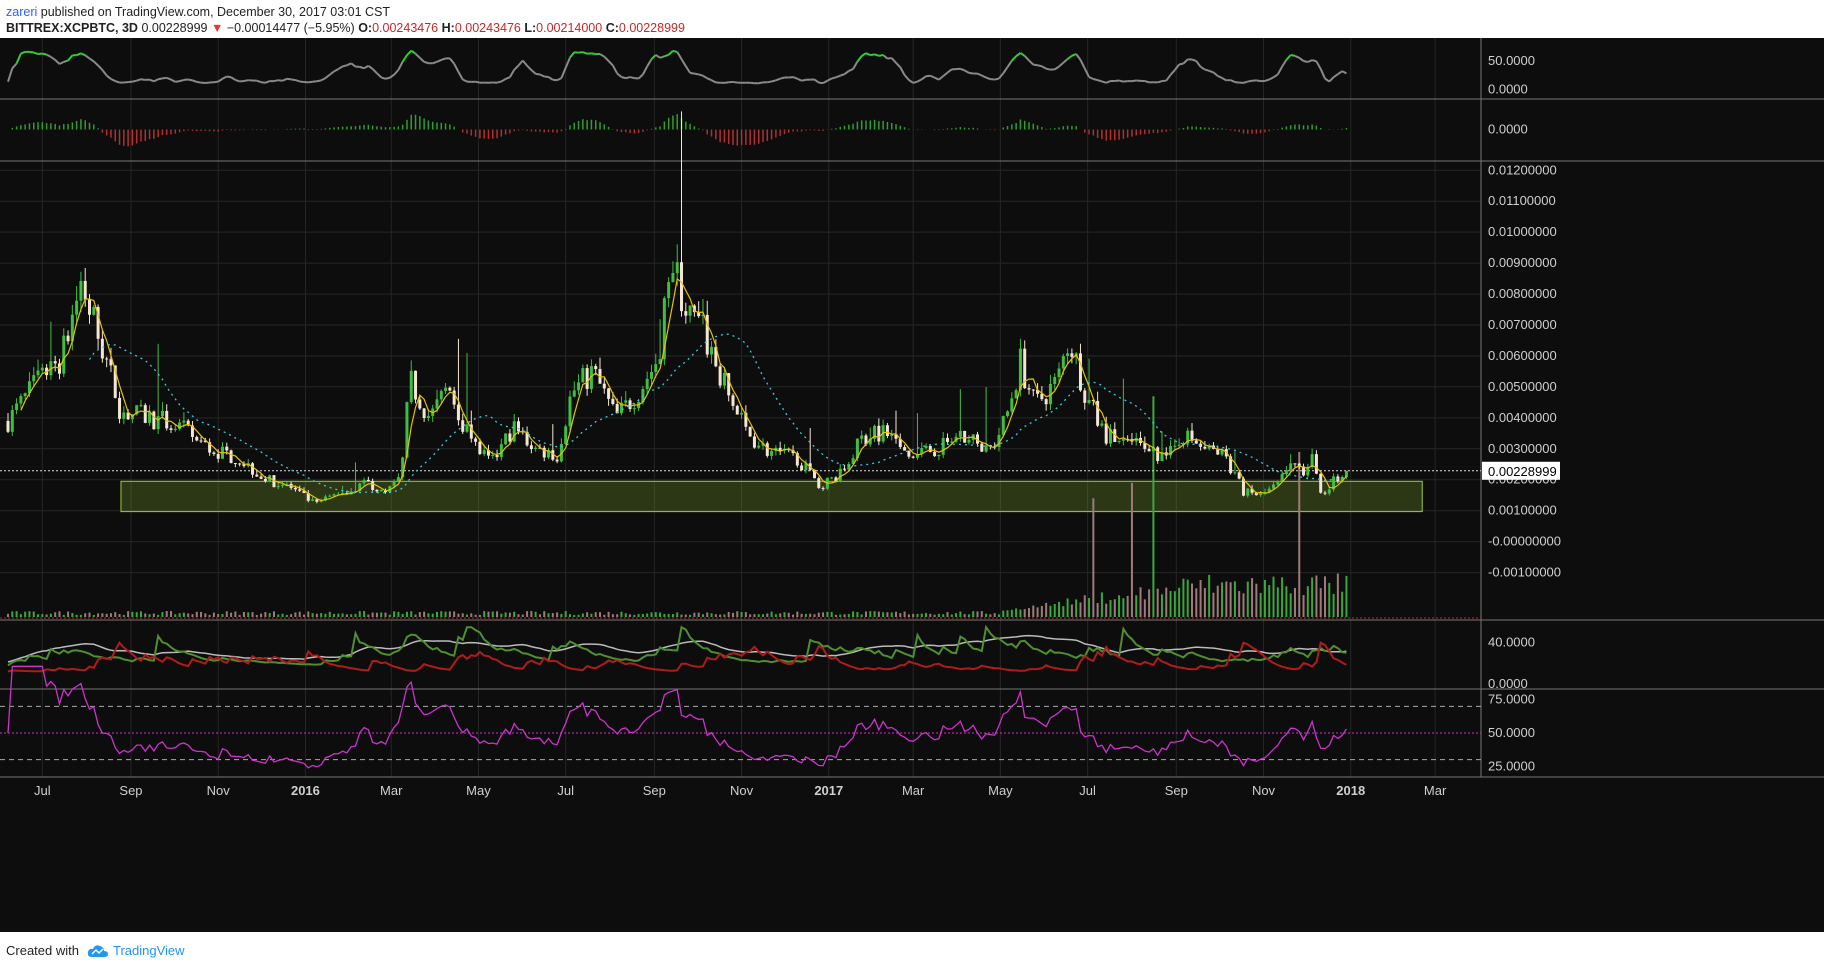  Describe the element at coordinates (149, 950) in the screenshot. I see `brand-name: TradingView` at that location.